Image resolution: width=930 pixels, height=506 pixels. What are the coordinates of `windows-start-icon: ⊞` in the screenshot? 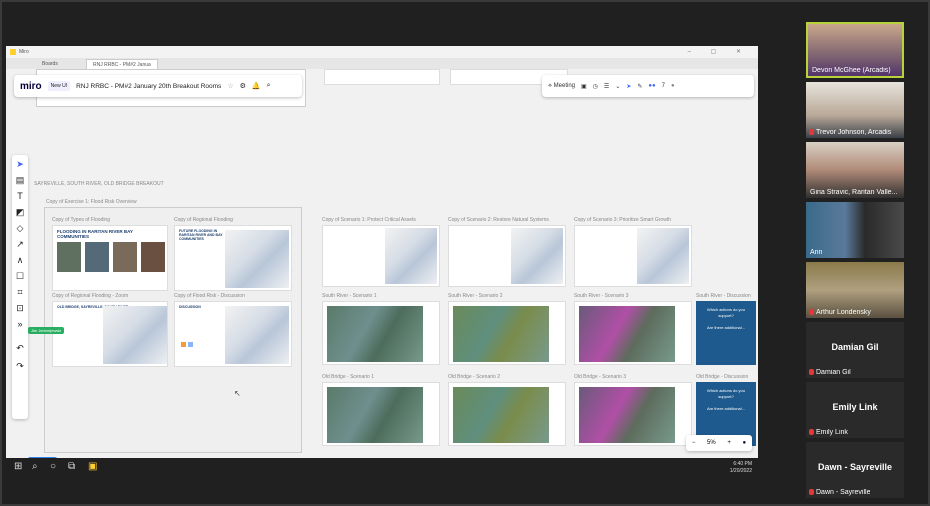 It's located at (18, 466).